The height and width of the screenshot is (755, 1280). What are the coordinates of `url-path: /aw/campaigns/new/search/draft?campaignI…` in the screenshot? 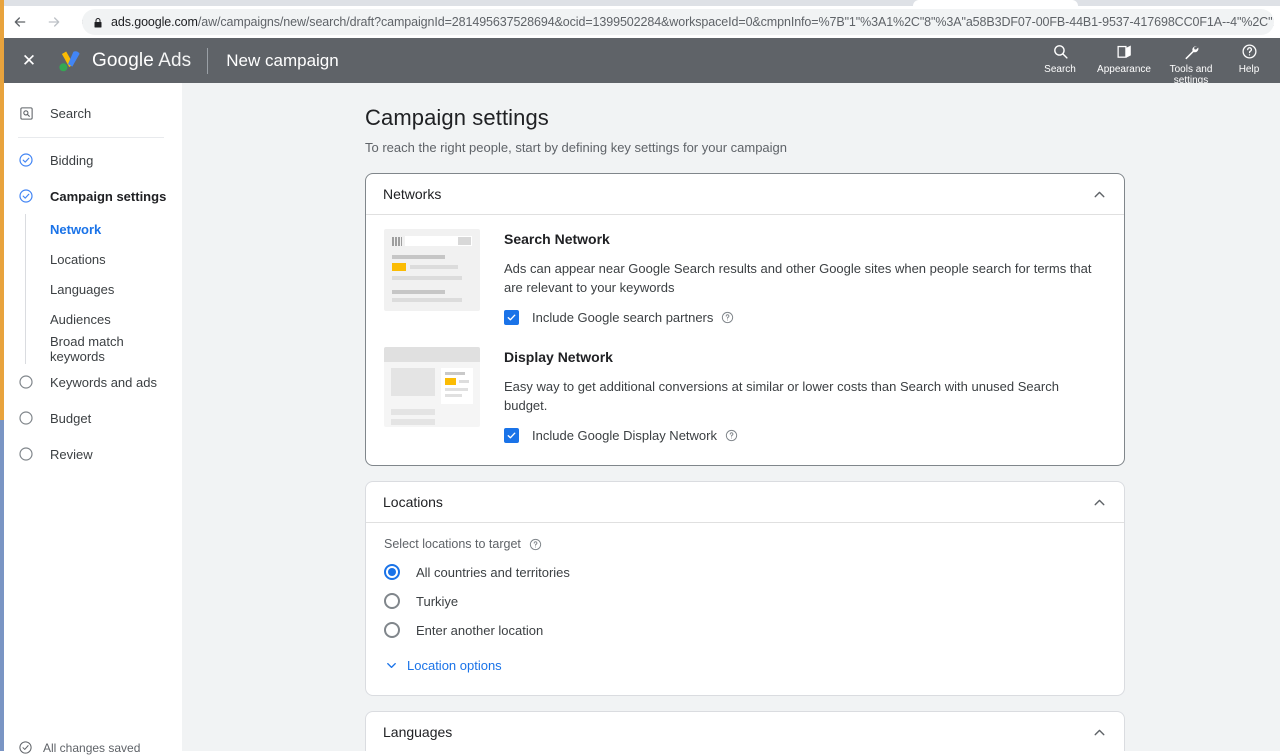 It's located at (735, 22).